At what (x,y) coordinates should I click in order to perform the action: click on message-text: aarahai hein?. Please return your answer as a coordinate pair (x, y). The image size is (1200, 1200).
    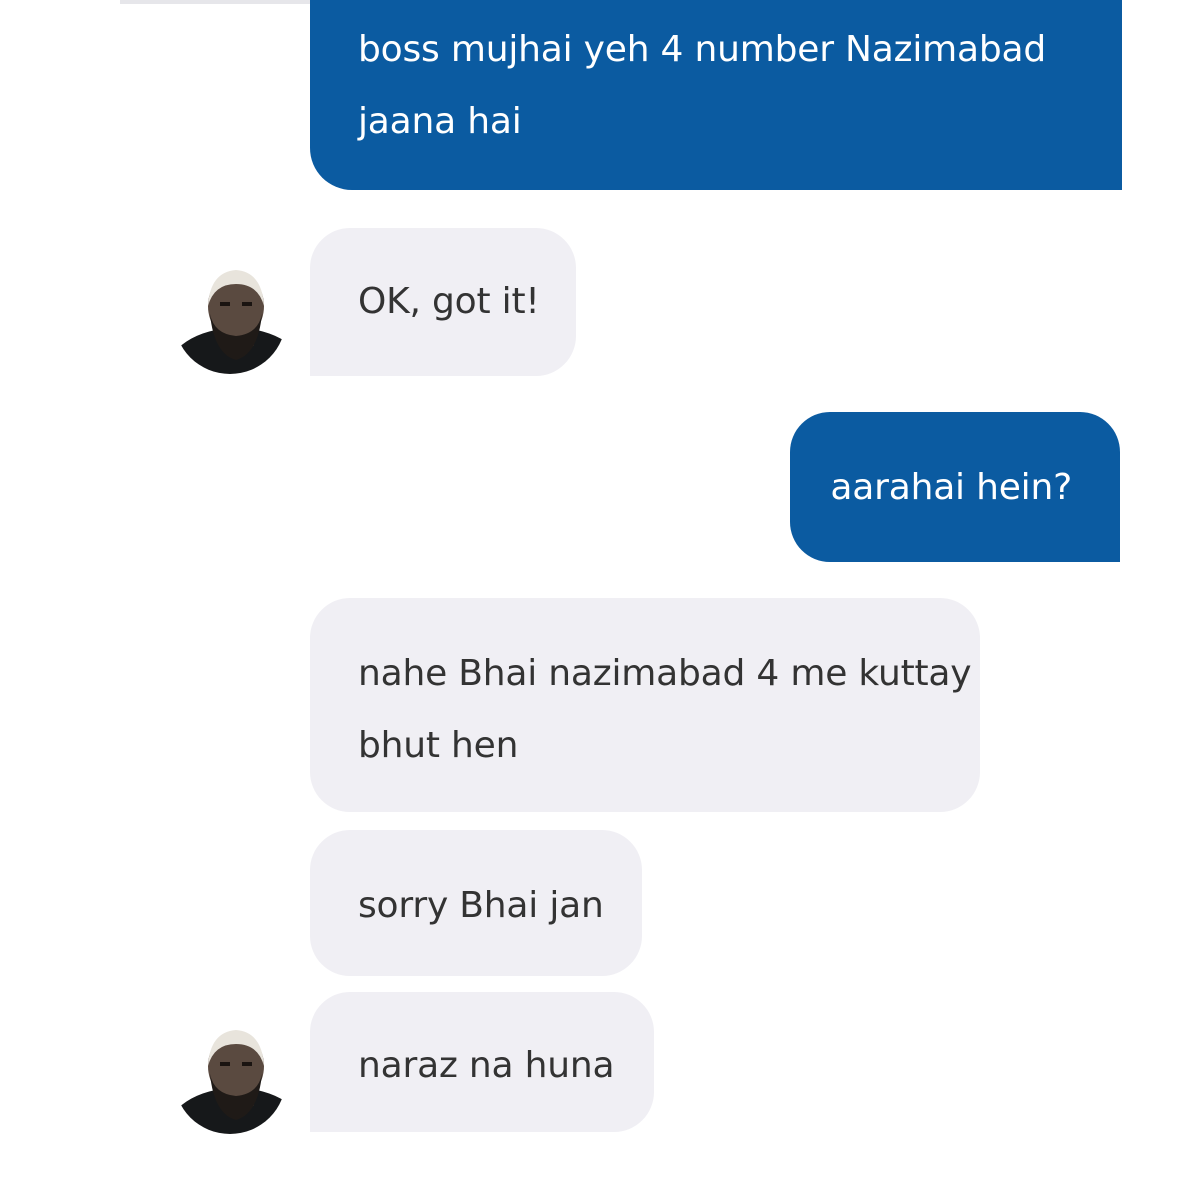
    Looking at the image, I should click on (951, 487).